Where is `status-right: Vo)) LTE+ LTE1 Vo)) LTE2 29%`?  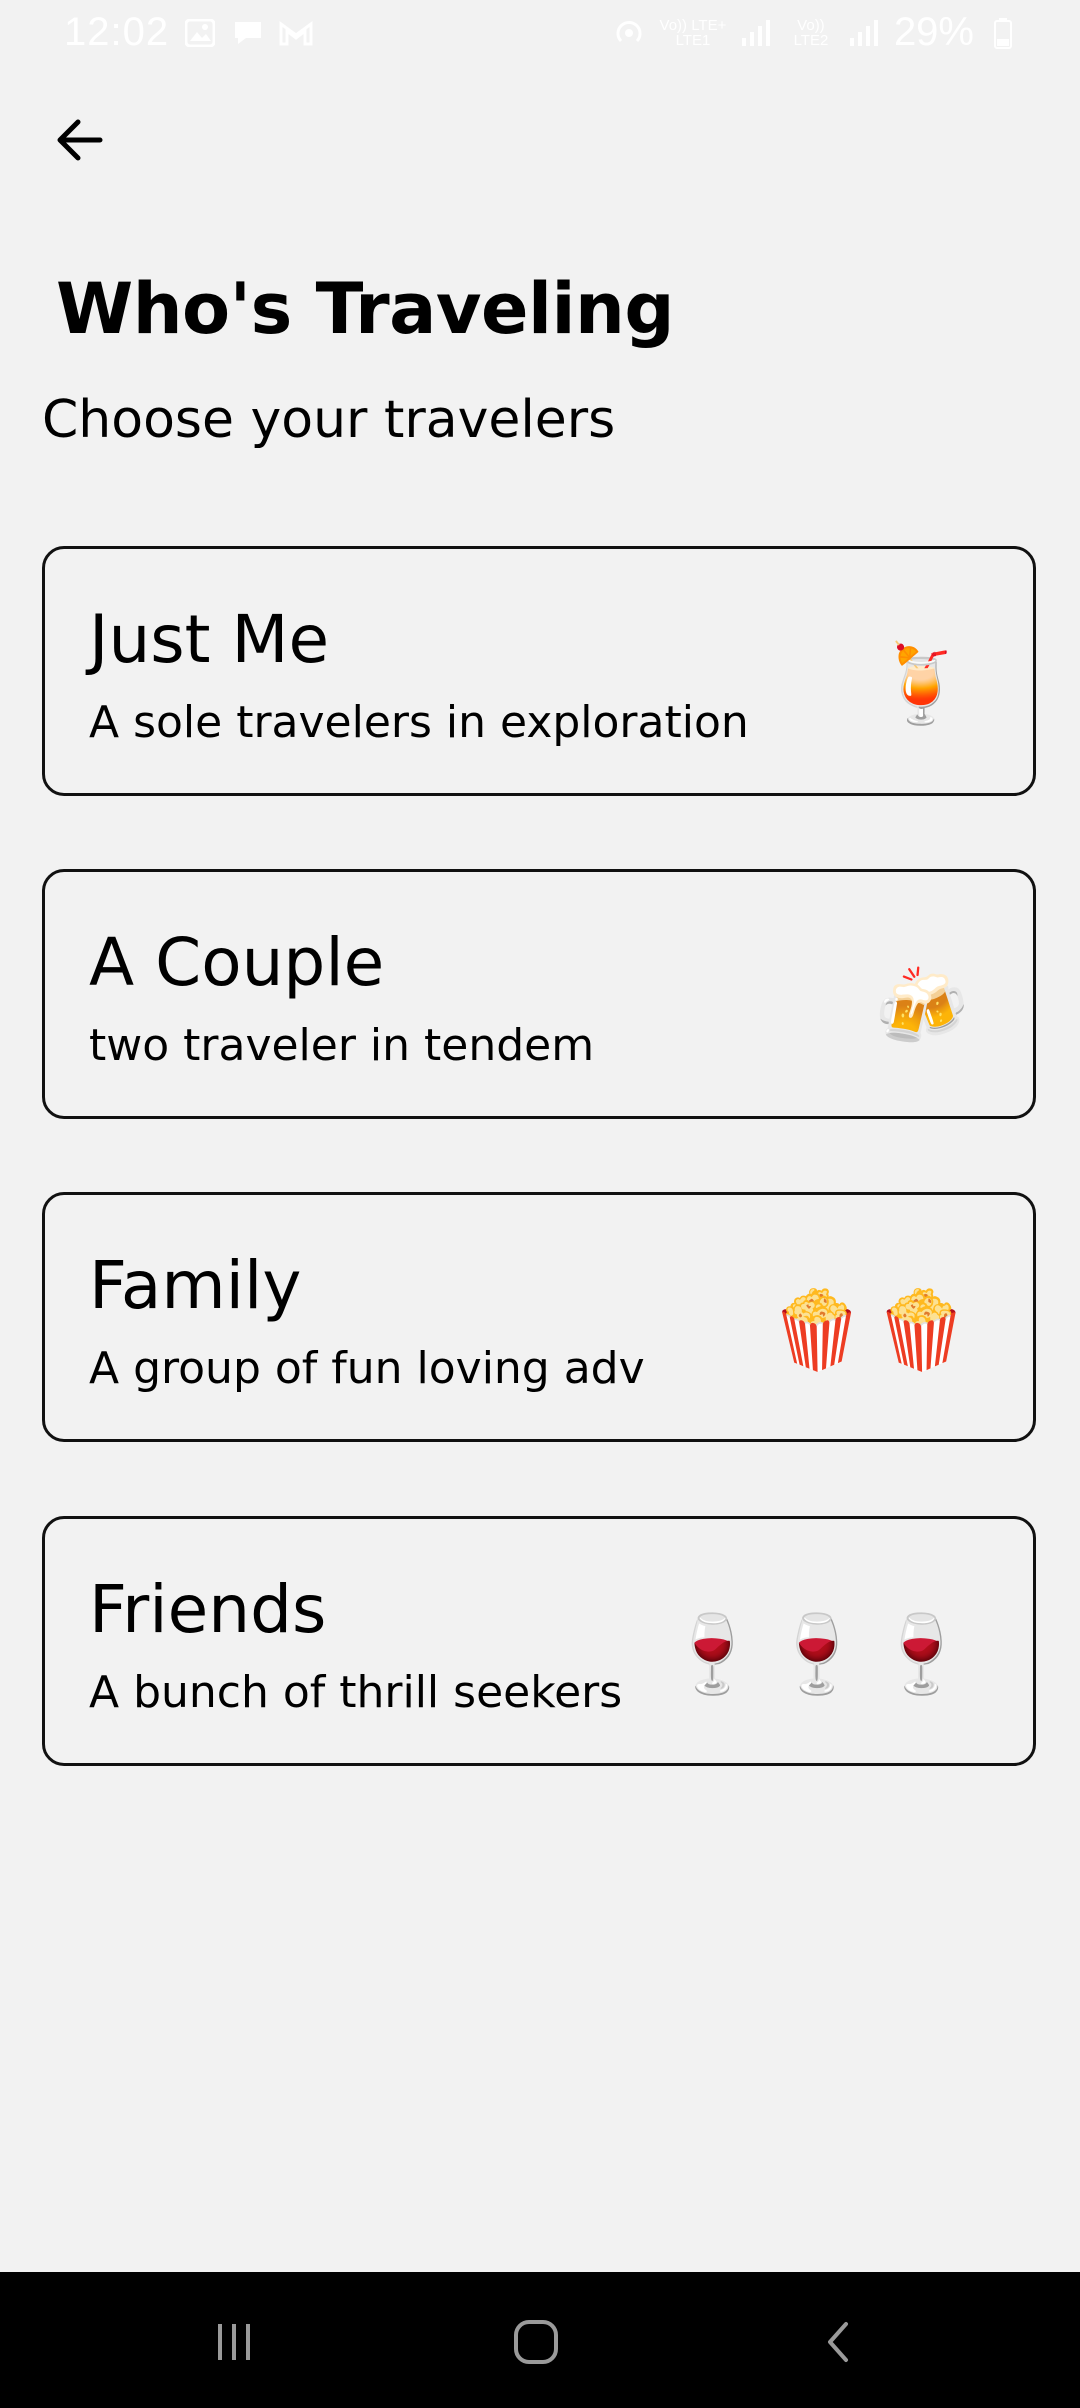 status-right: Vo)) LTE+ LTE1 Vo)) LTE2 29% is located at coordinates (816, 32).